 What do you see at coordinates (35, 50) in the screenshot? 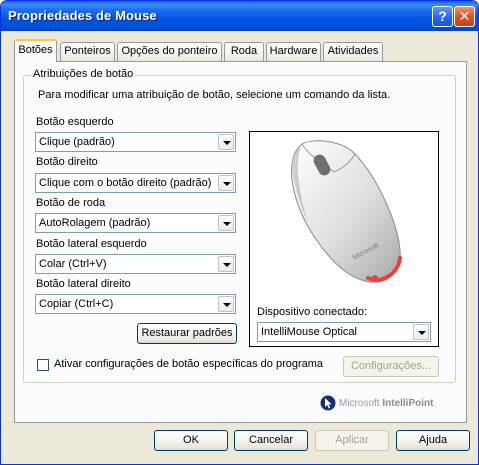
I see `tab-botoes: Botões` at bounding box center [35, 50].